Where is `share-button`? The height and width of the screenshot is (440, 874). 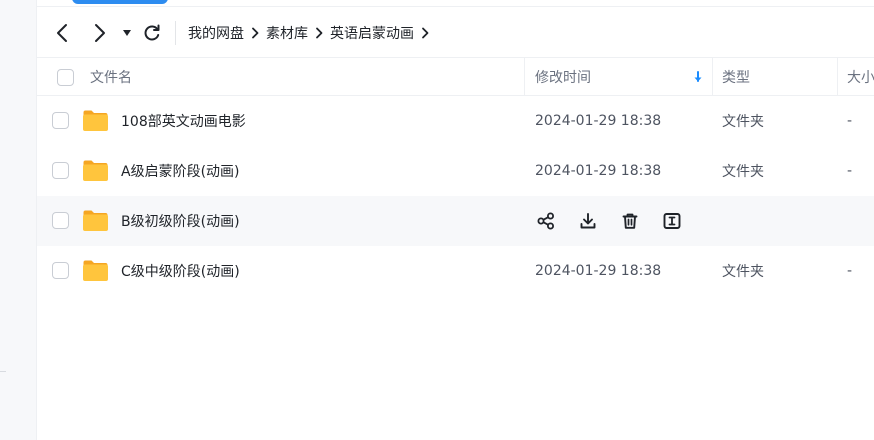 share-button is located at coordinates (546, 221).